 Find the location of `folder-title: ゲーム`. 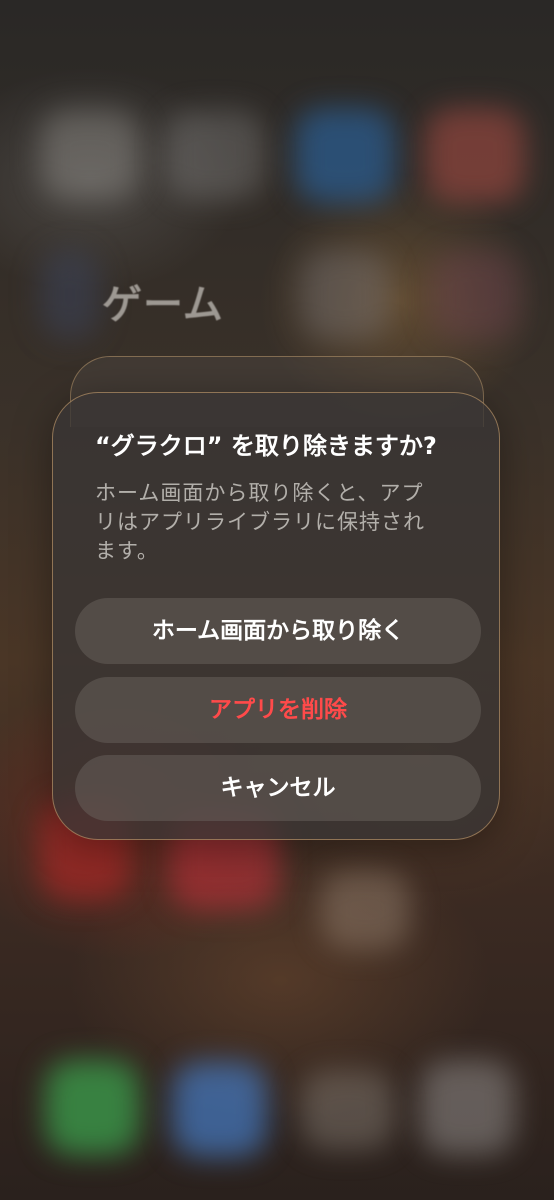

folder-title: ゲーム is located at coordinates (163, 305).